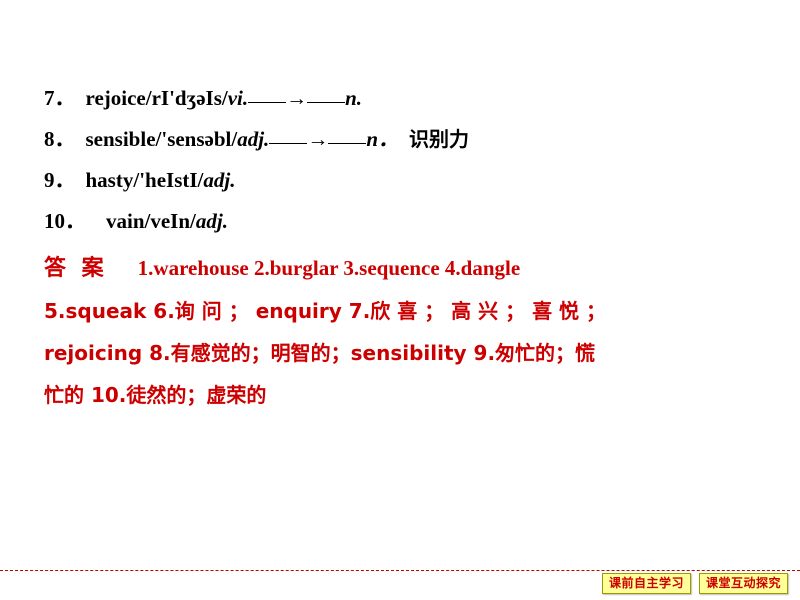 The image size is (800, 600). I want to click on tab-preview-study: 课前自主学习, so click(646, 583).